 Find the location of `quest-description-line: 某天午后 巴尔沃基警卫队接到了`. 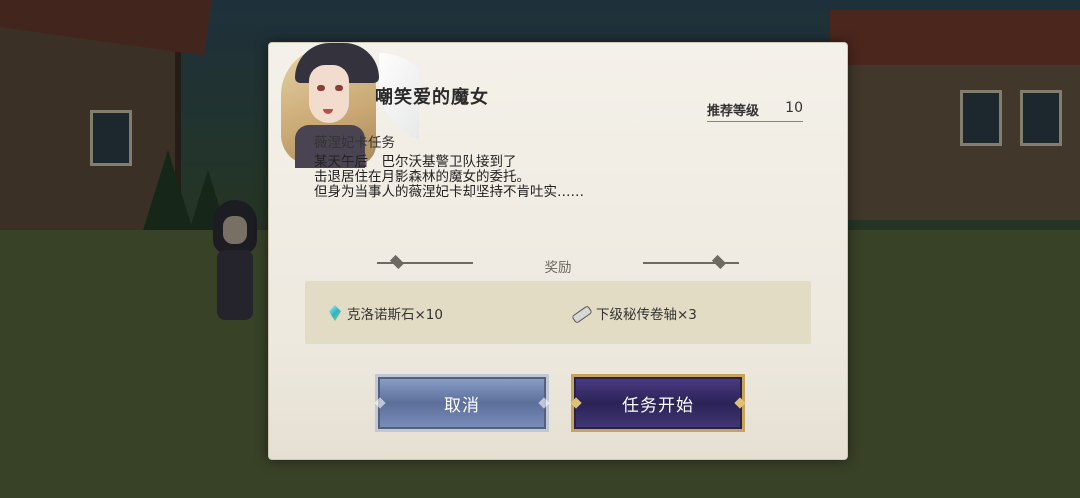

quest-description-line: 某天午后 巴尔沃基警卫队接到了 is located at coordinates (415, 162).